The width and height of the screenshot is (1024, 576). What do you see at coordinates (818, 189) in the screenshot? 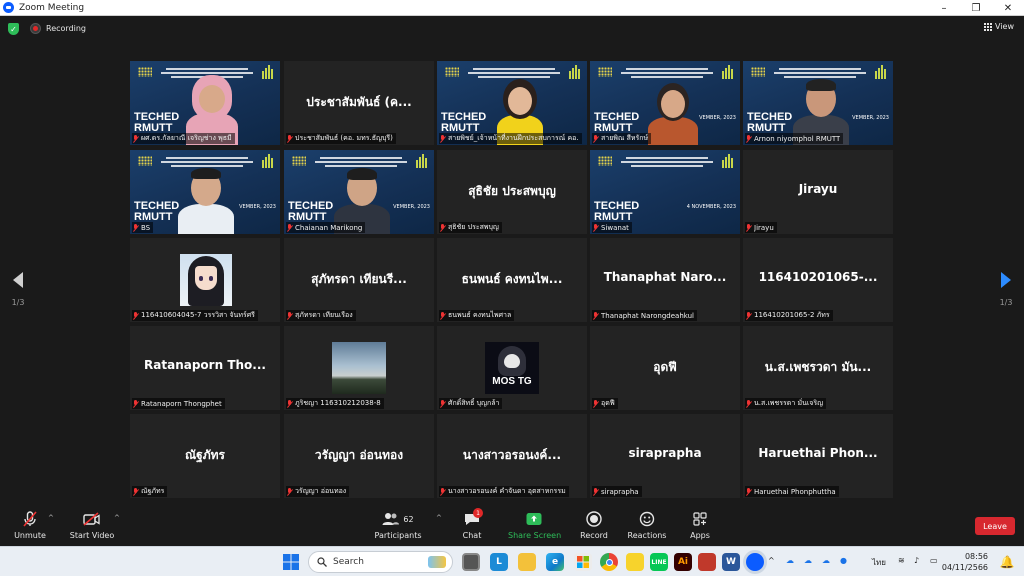
I see `participant-display-name: Jirayu` at bounding box center [818, 189].